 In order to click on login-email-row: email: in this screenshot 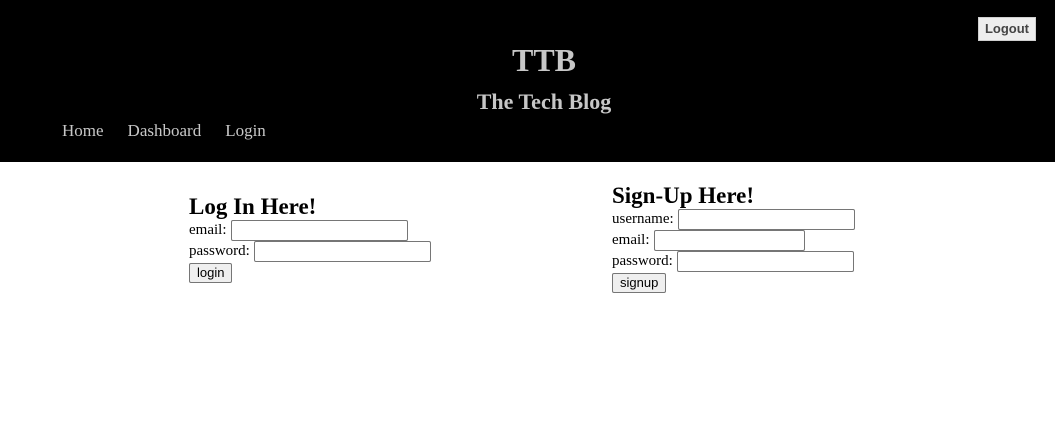, I will do `click(310, 230)`.